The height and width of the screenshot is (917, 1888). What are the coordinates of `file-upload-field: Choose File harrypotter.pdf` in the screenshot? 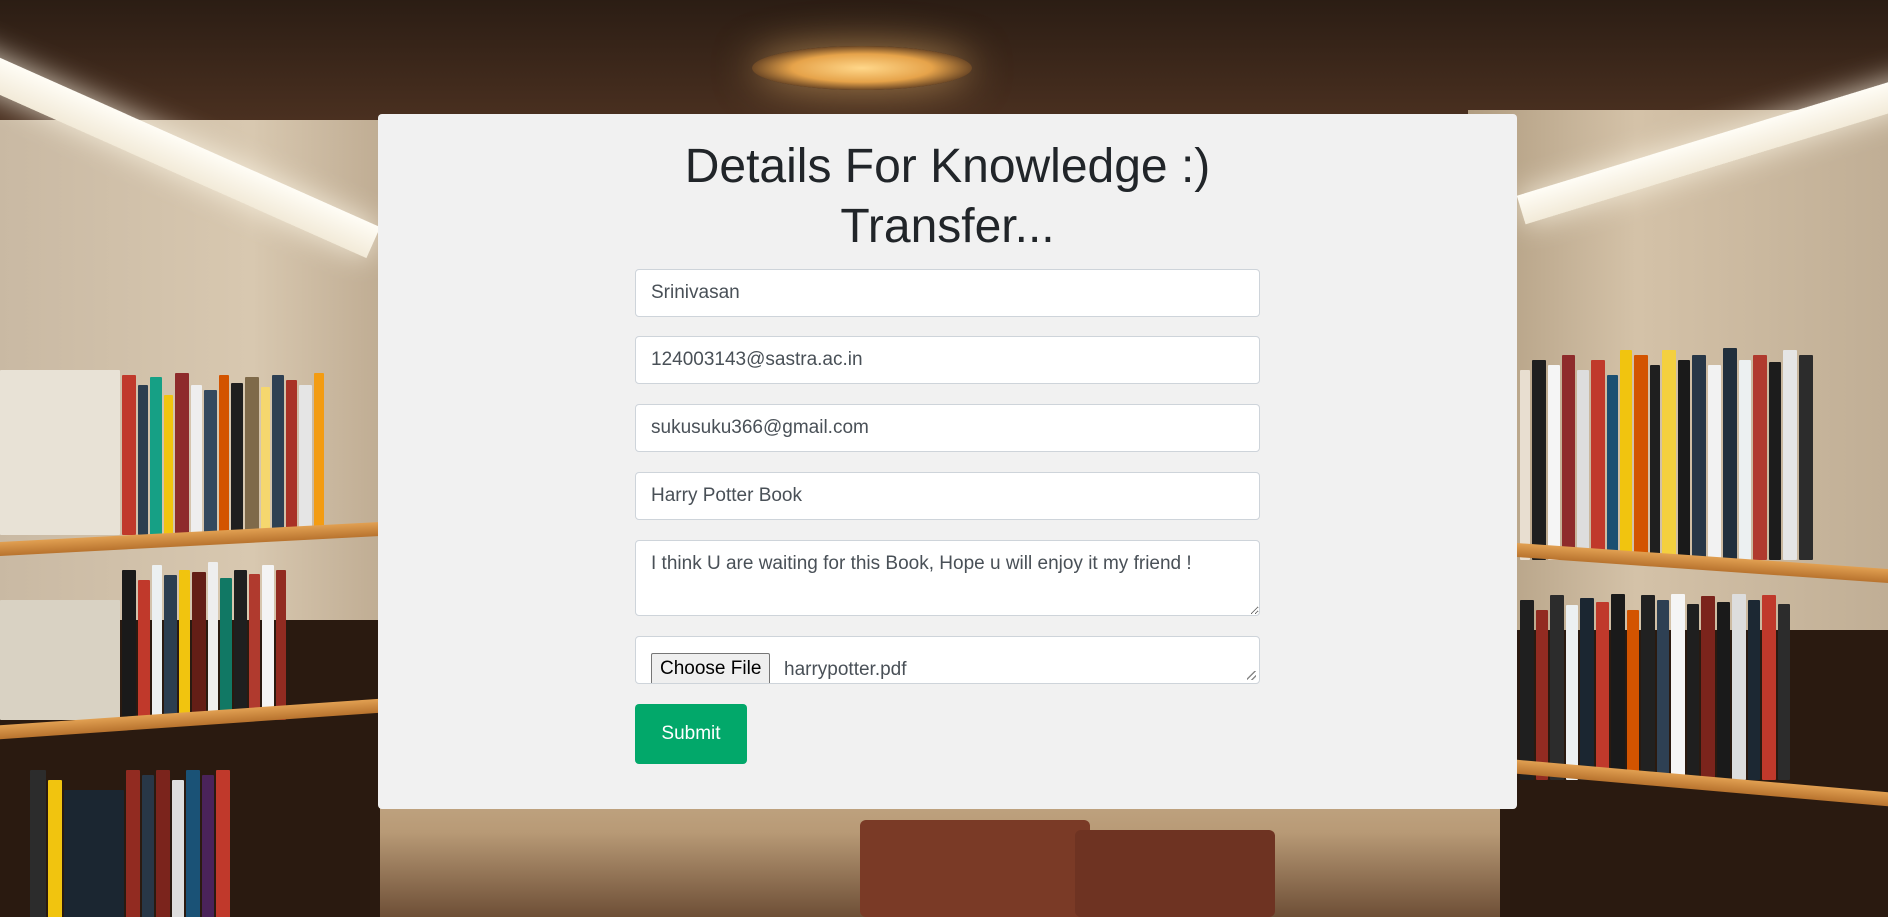 It's located at (947, 660).